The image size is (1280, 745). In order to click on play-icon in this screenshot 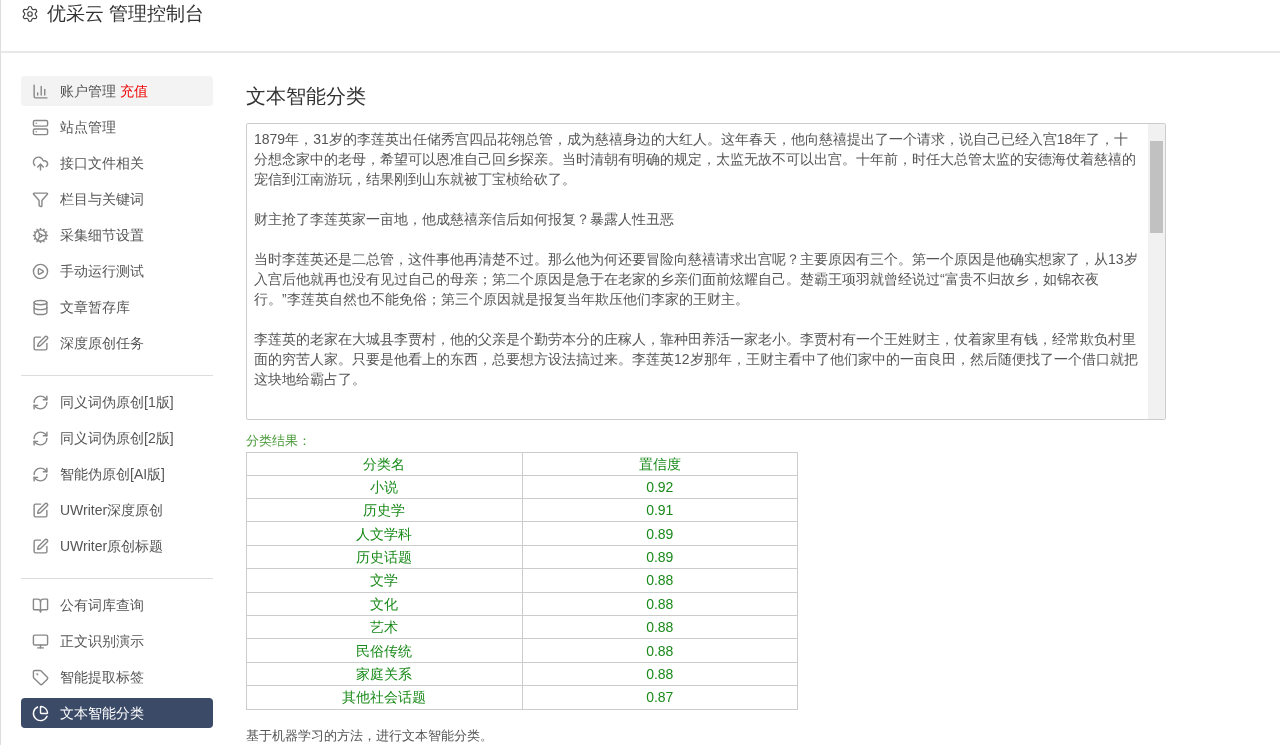, I will do `click(40, 271)`.